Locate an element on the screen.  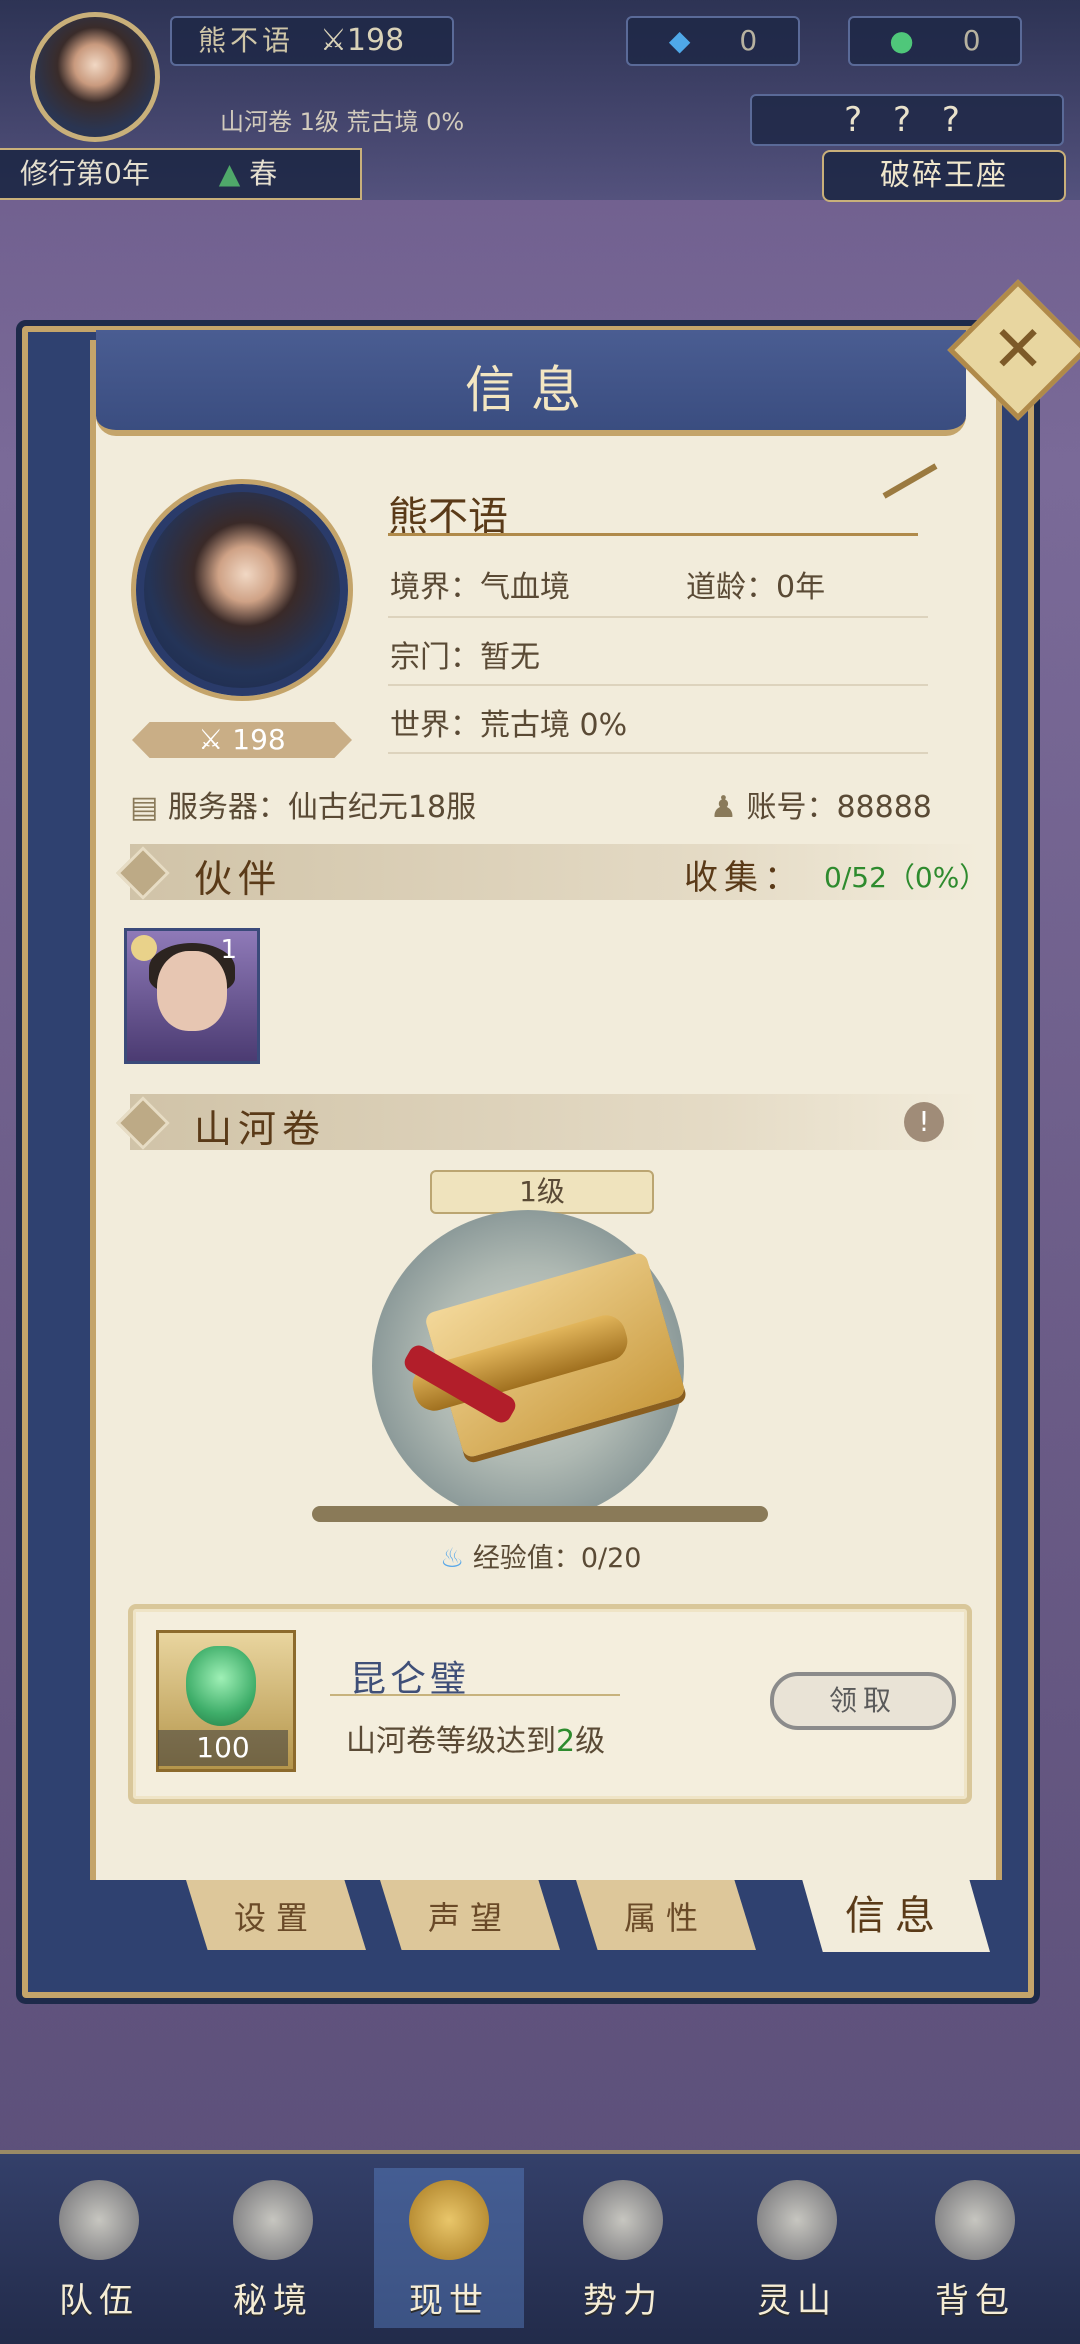
scroll-level: 1级 is located at coordinates (542, 1192).